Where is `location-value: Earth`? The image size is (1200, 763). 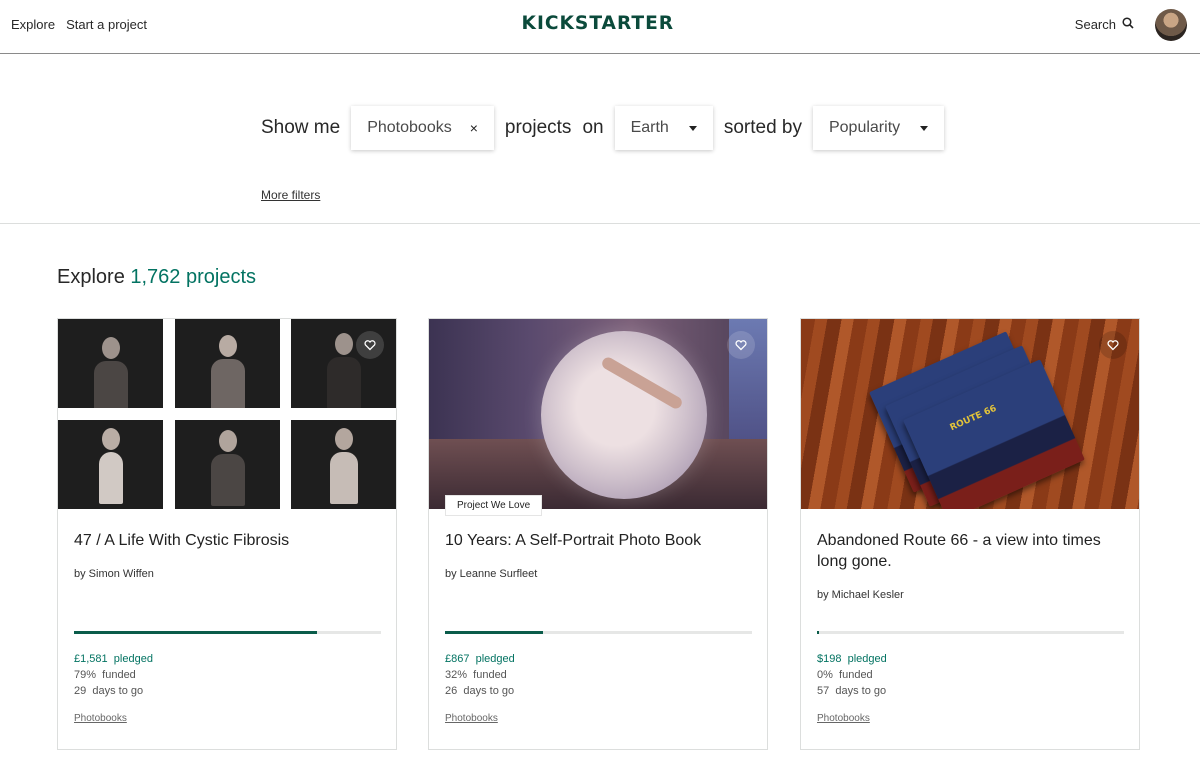
location-value: Earth is located at coordinates (649, 127).